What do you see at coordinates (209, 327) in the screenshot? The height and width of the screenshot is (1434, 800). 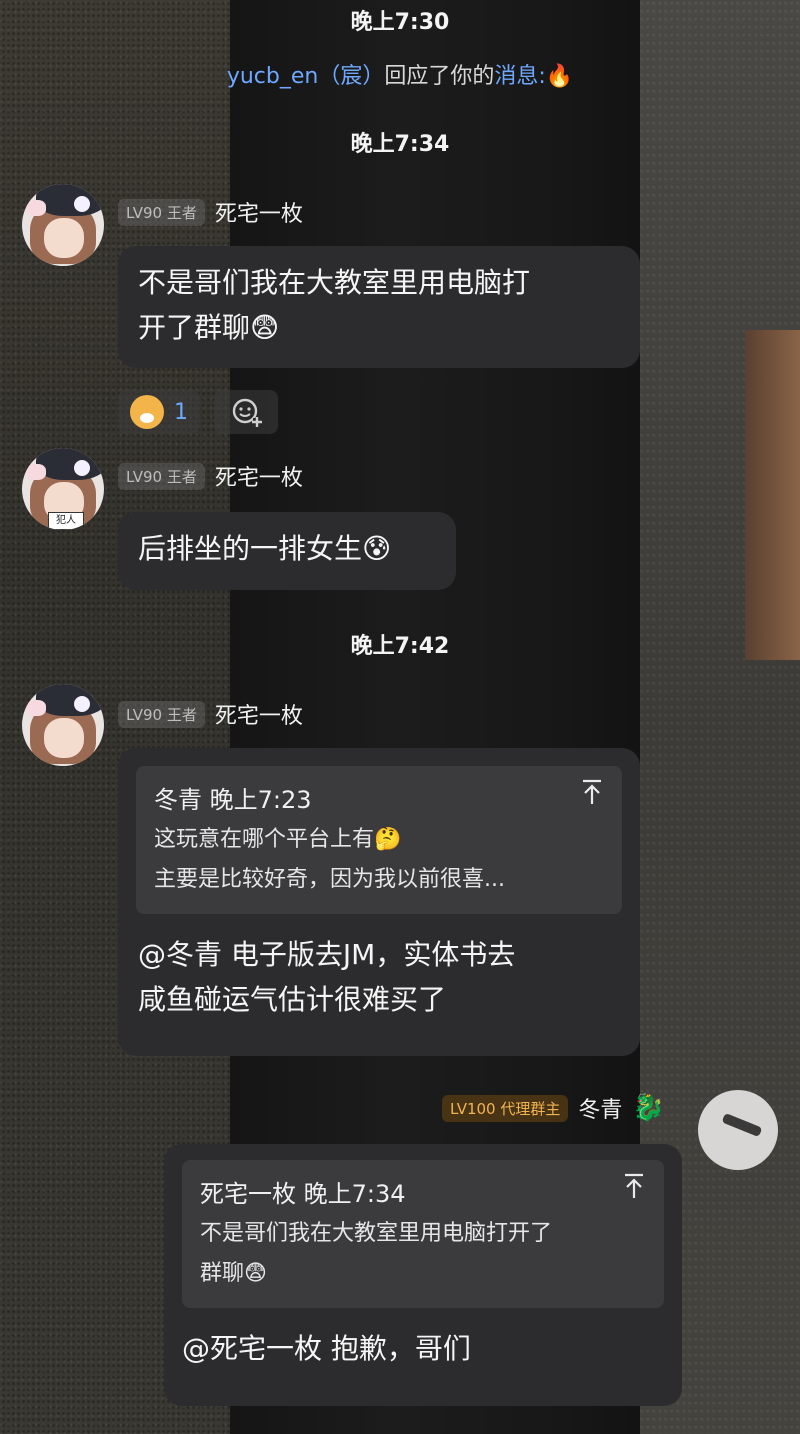 I see `message-text-line: 开了群聊😨` at bounding box center [209, 327].